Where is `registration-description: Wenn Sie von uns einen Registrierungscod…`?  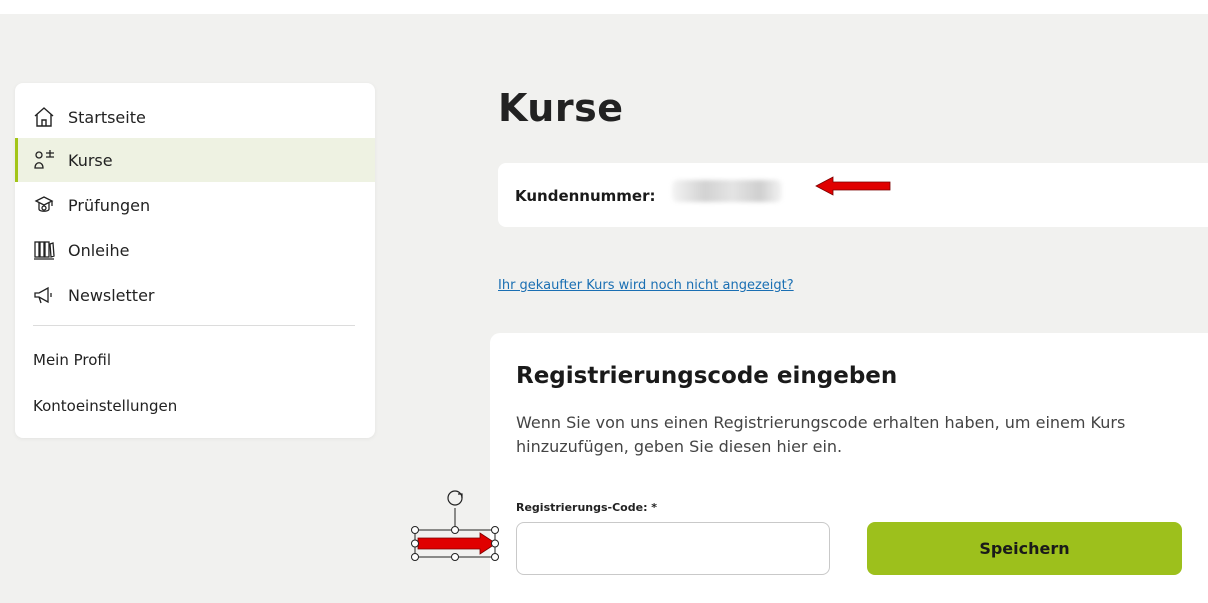 registration-description: Wenn Sie von uns einen Registrierungscod… is located at coordinates (821, 434).